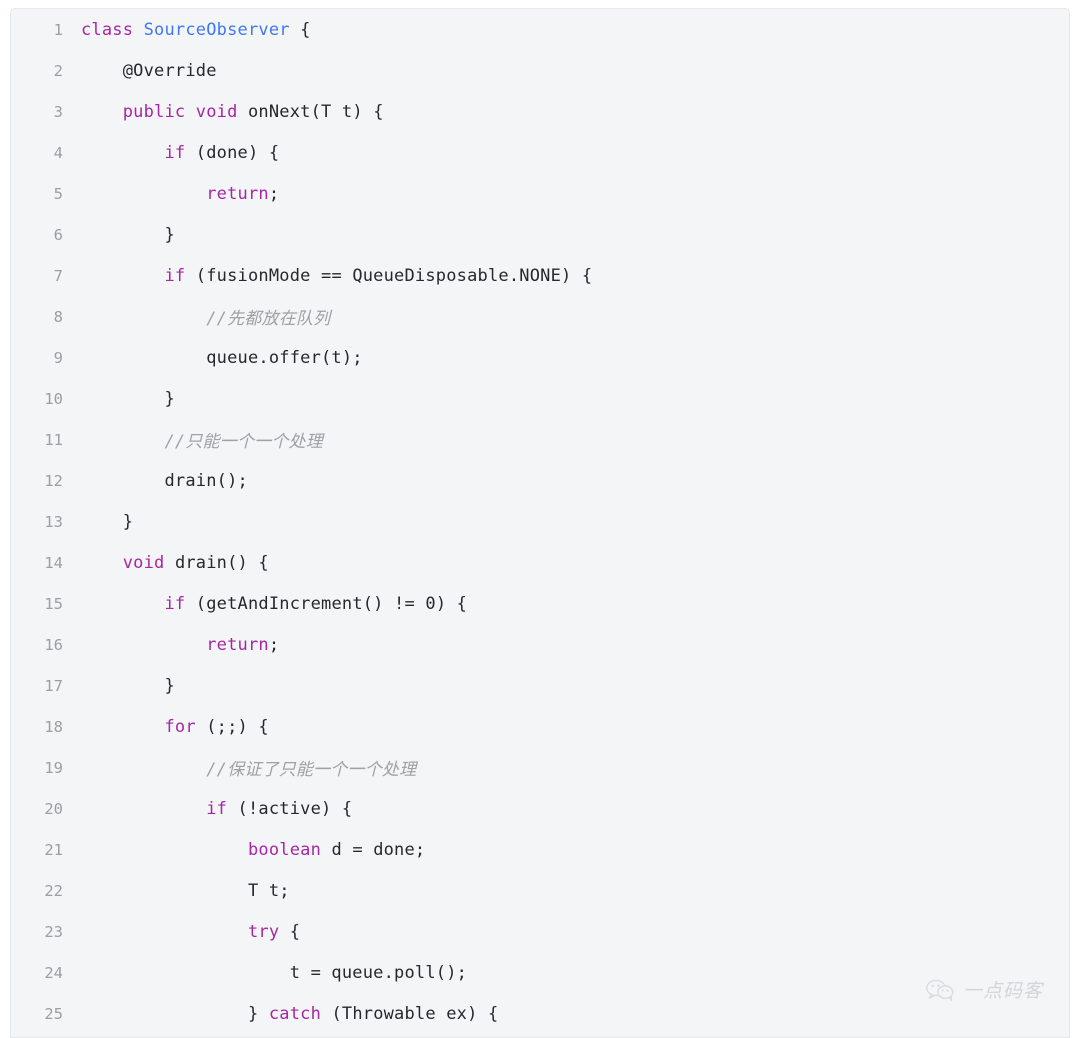 This screenshot has width=1080, height=1038. I want to click on code-line: 4 if (done) {, so click(301, 152).